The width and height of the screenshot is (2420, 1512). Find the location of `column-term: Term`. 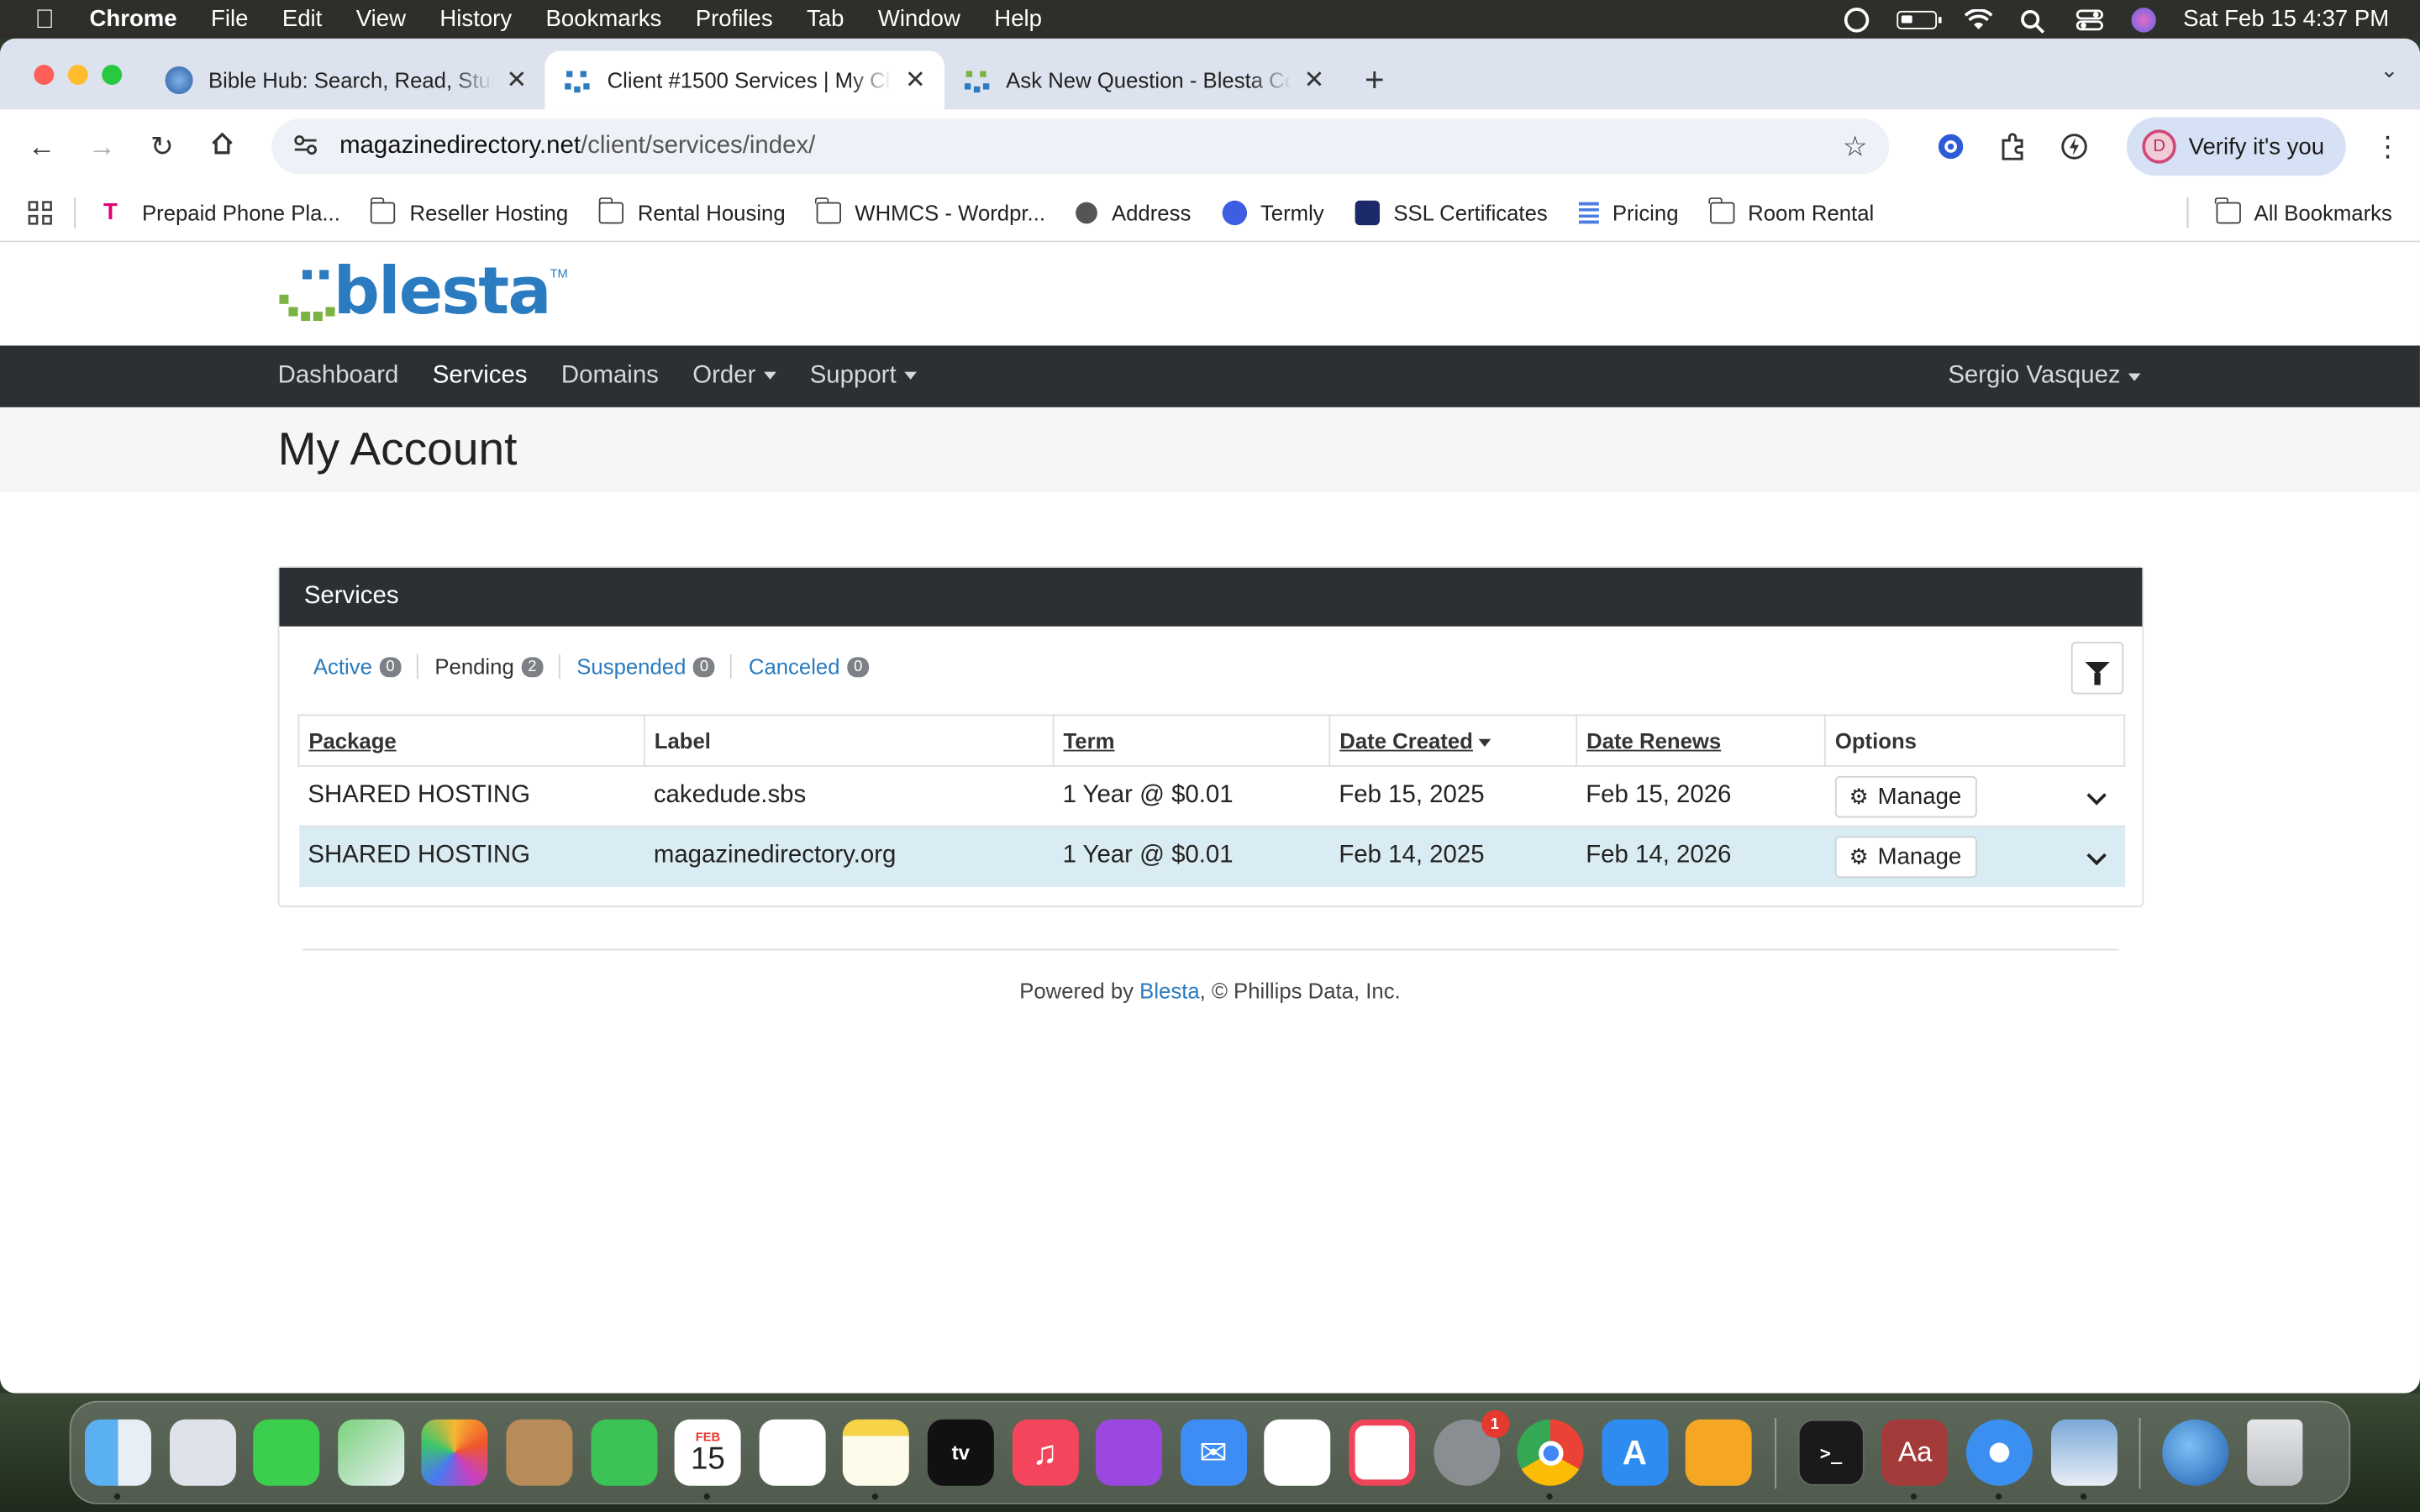

column-term: Term is located at coordinates (1192, 740).